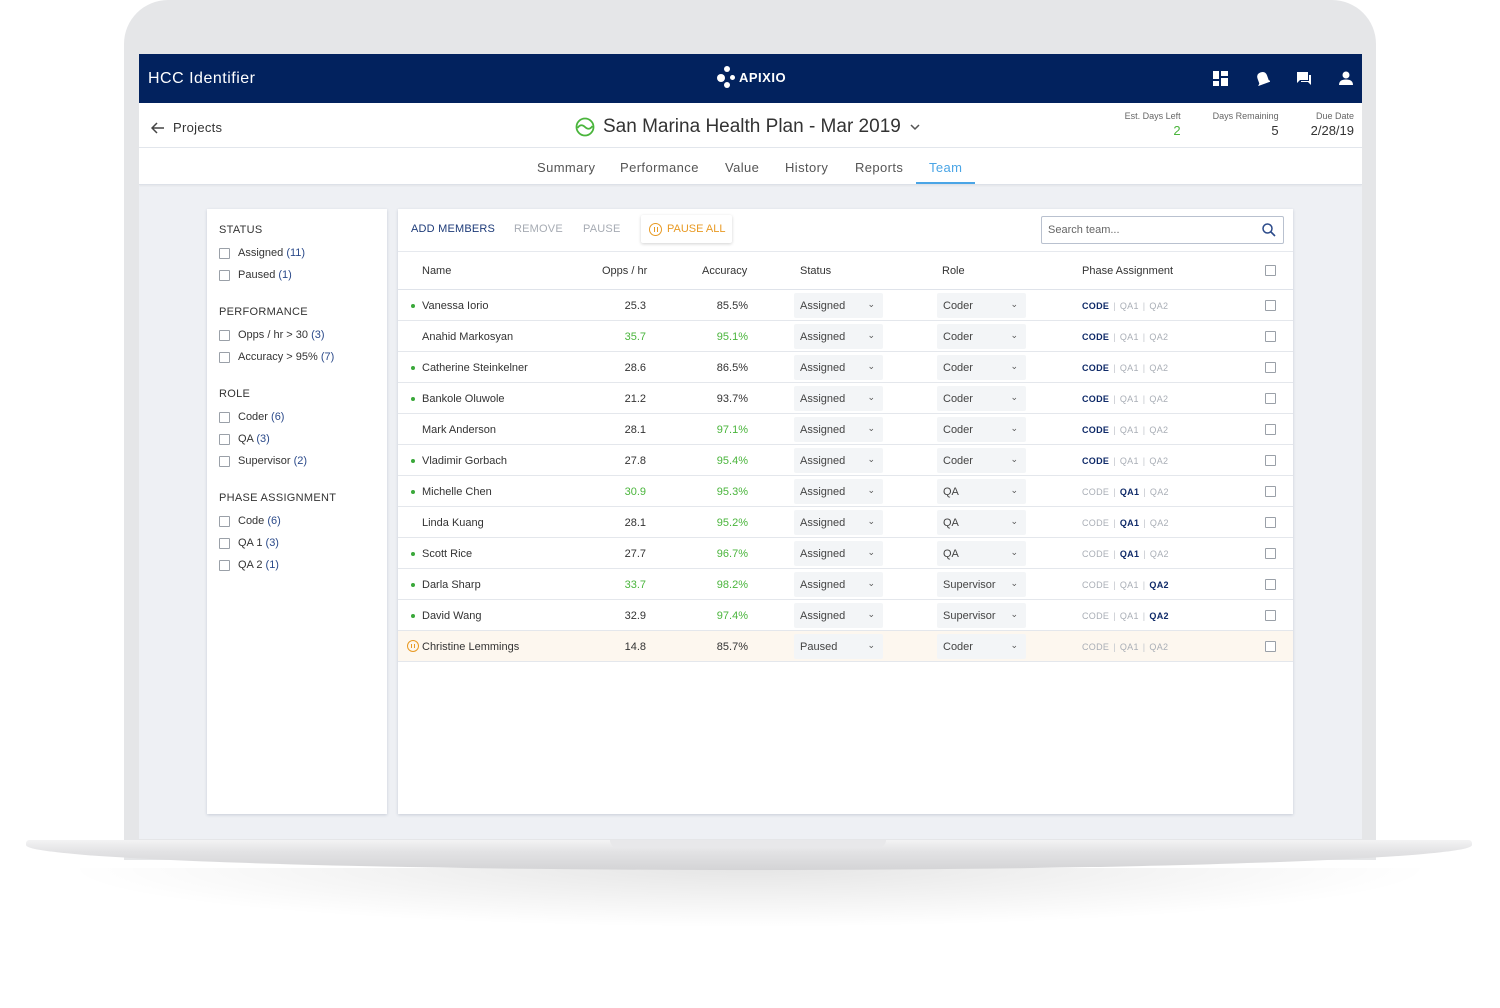 The image size is (1500, 1008). What do you see at coordinates (452, 616) in the screenshot?
I see `member-name: David Wang` at bounding box center [452, 616].